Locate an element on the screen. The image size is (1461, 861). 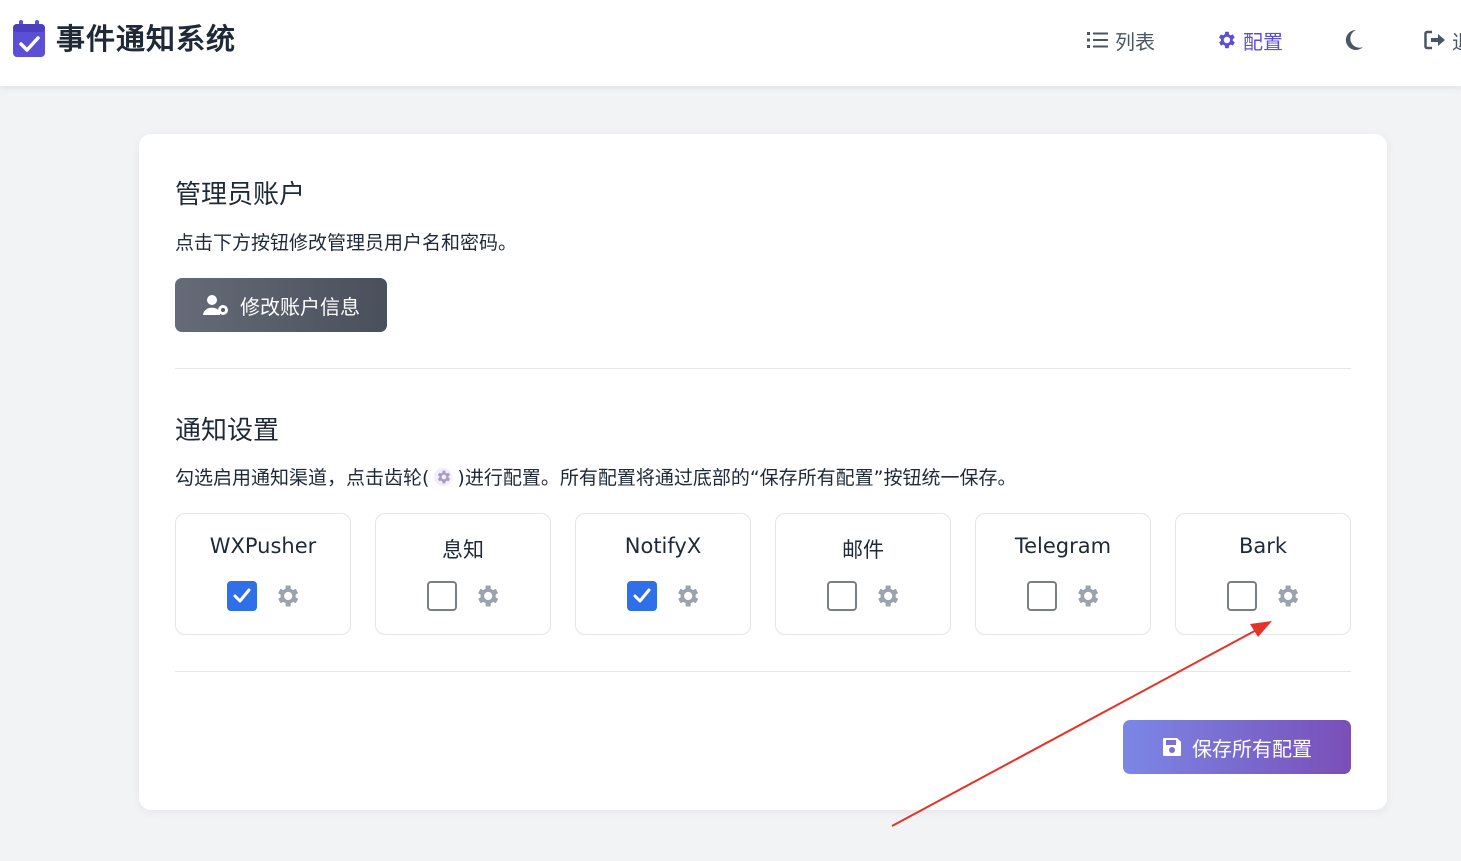
calendar-check-icon is located at coordinates (29, 38).